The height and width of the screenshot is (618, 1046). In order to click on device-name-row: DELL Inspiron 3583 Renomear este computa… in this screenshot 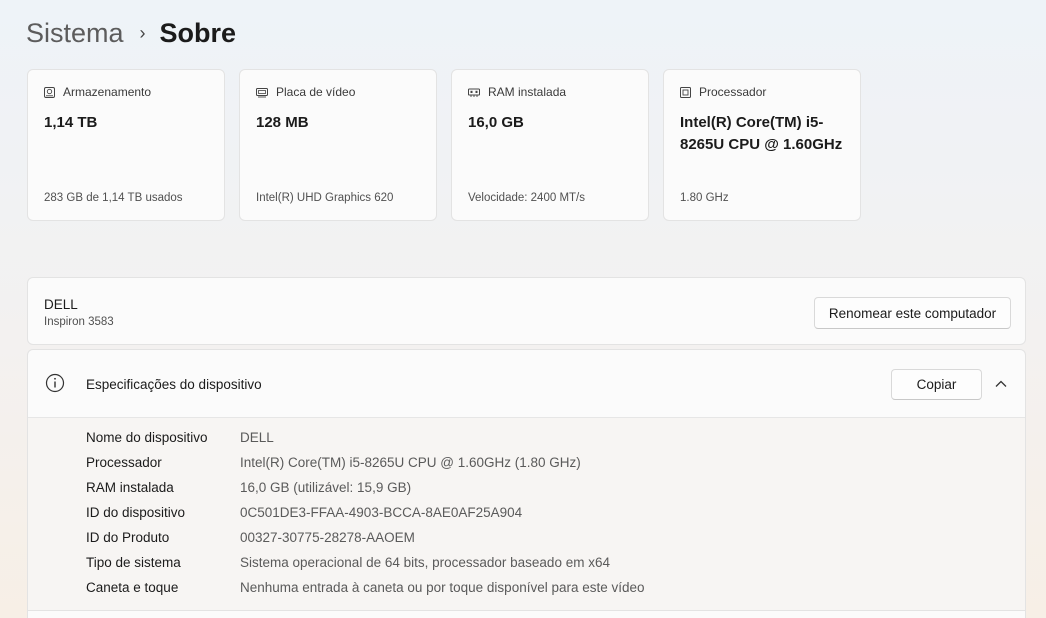, I will do `click(526, 311)`.